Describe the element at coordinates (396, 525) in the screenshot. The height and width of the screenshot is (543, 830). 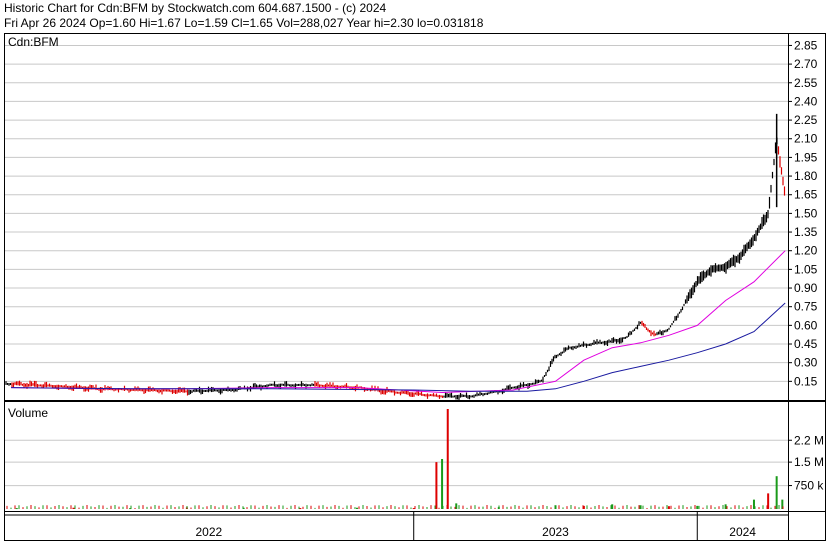
I see `x-axis: 2022 2023 2024` at that location.